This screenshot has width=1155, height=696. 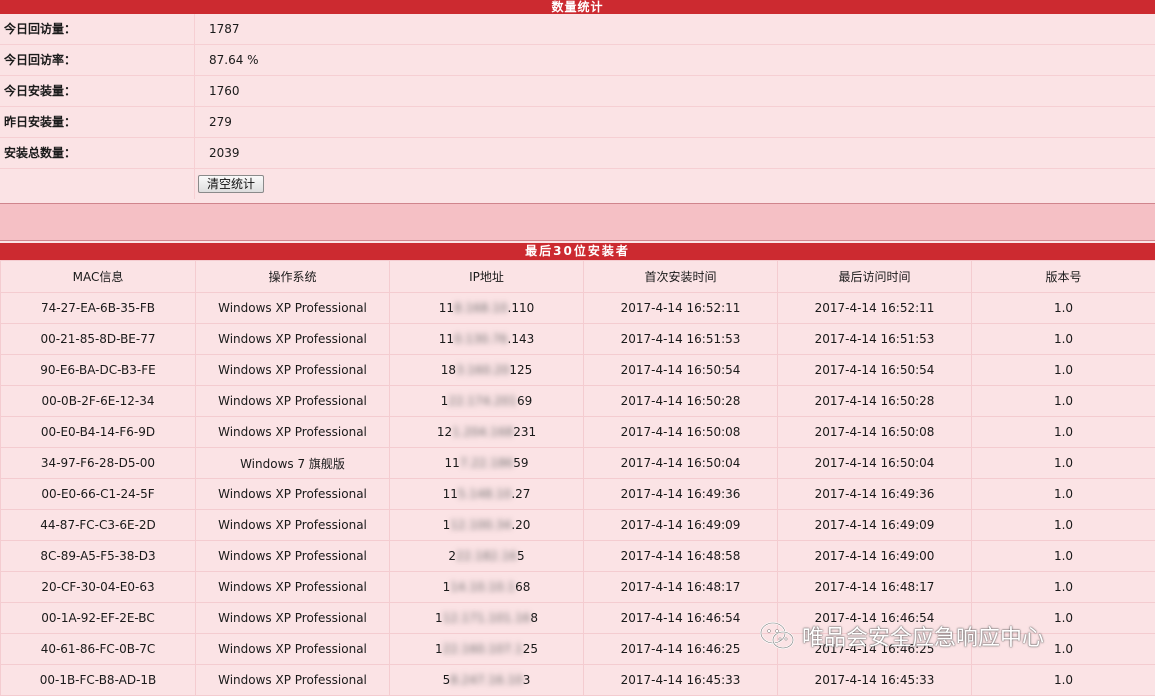 I want to click on ip-cell: 115.148.10.27, so click(x=487, y=494).